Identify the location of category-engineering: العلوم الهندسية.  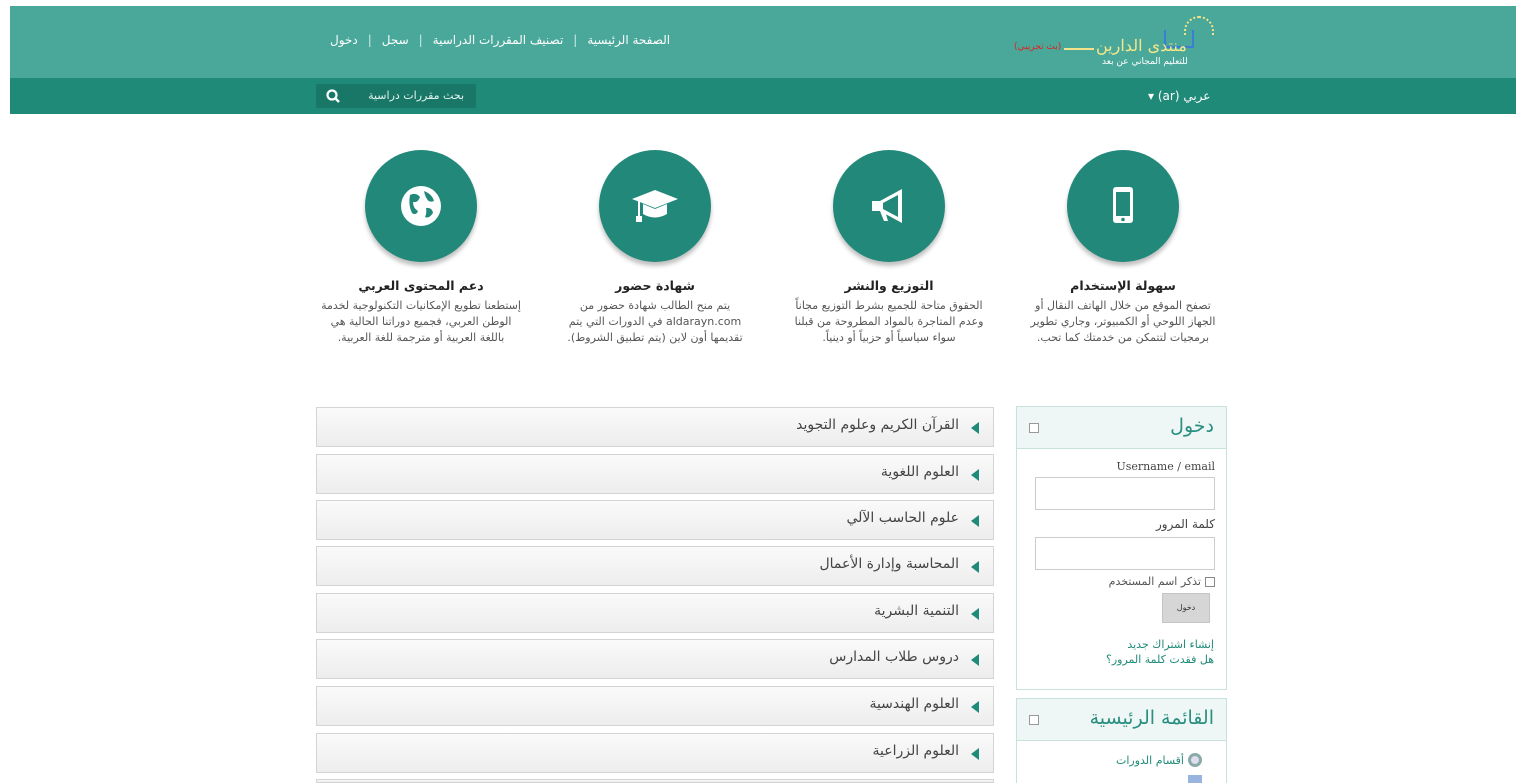
(655, 706).